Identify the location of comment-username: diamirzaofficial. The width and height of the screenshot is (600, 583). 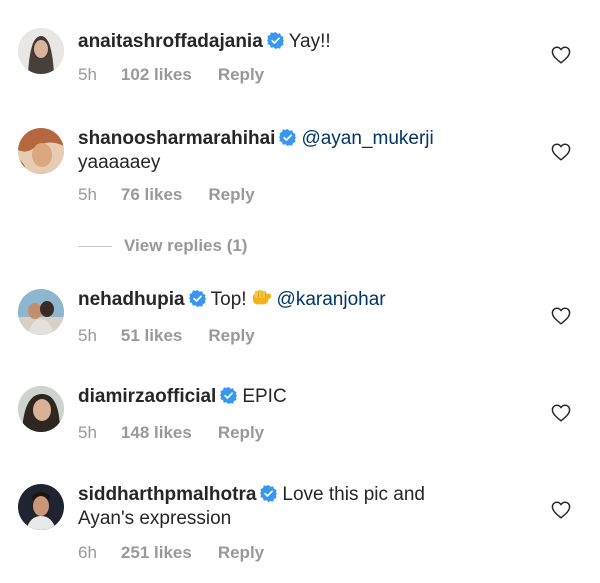
(147, 396).